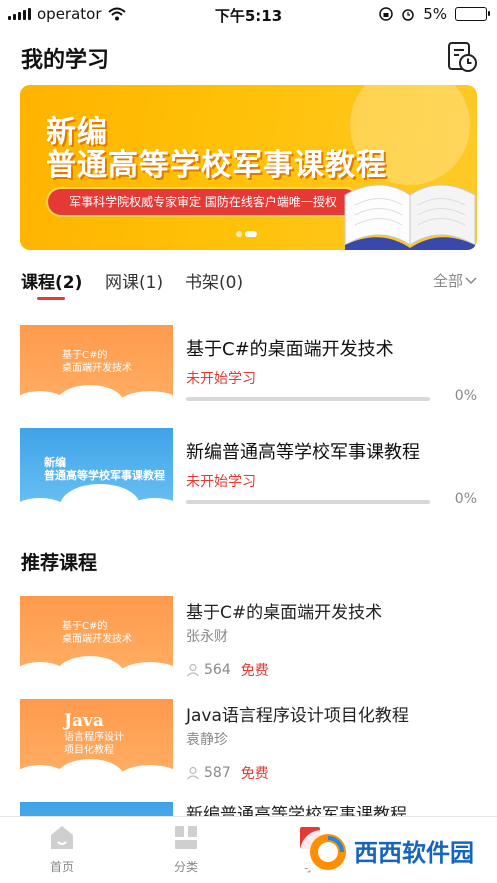 This screenshot has height=883, width=497. I want to click on tab-active-indicator, so click(51, 298).